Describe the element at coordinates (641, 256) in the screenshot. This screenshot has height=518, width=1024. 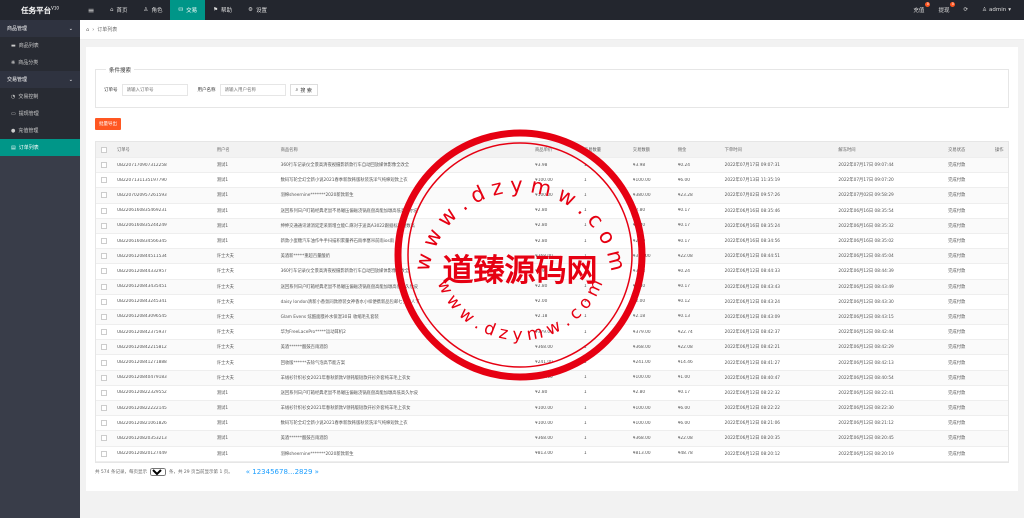
I see `table-cell: ¥368.00` at that location.